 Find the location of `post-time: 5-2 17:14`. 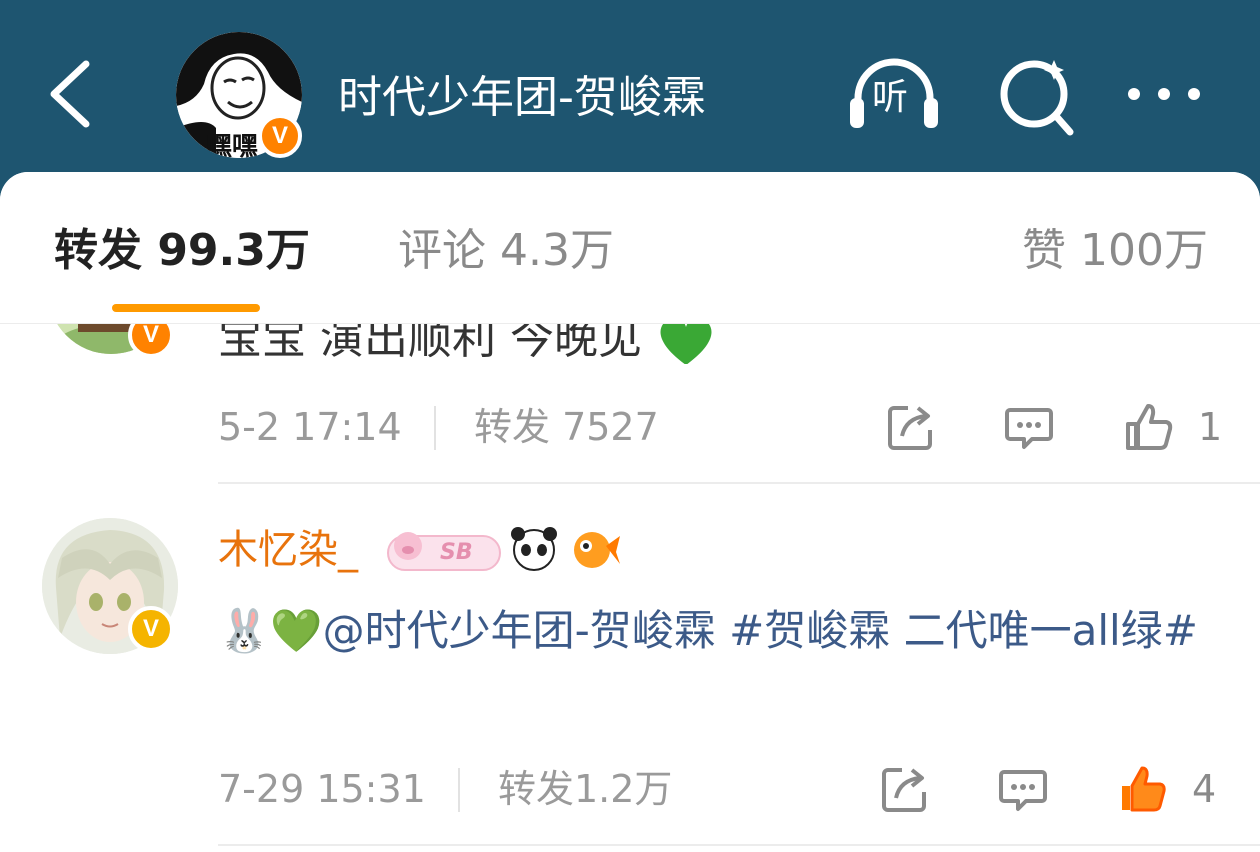

post-time: 5-2 17:14 is located at coordinates (310, 427).